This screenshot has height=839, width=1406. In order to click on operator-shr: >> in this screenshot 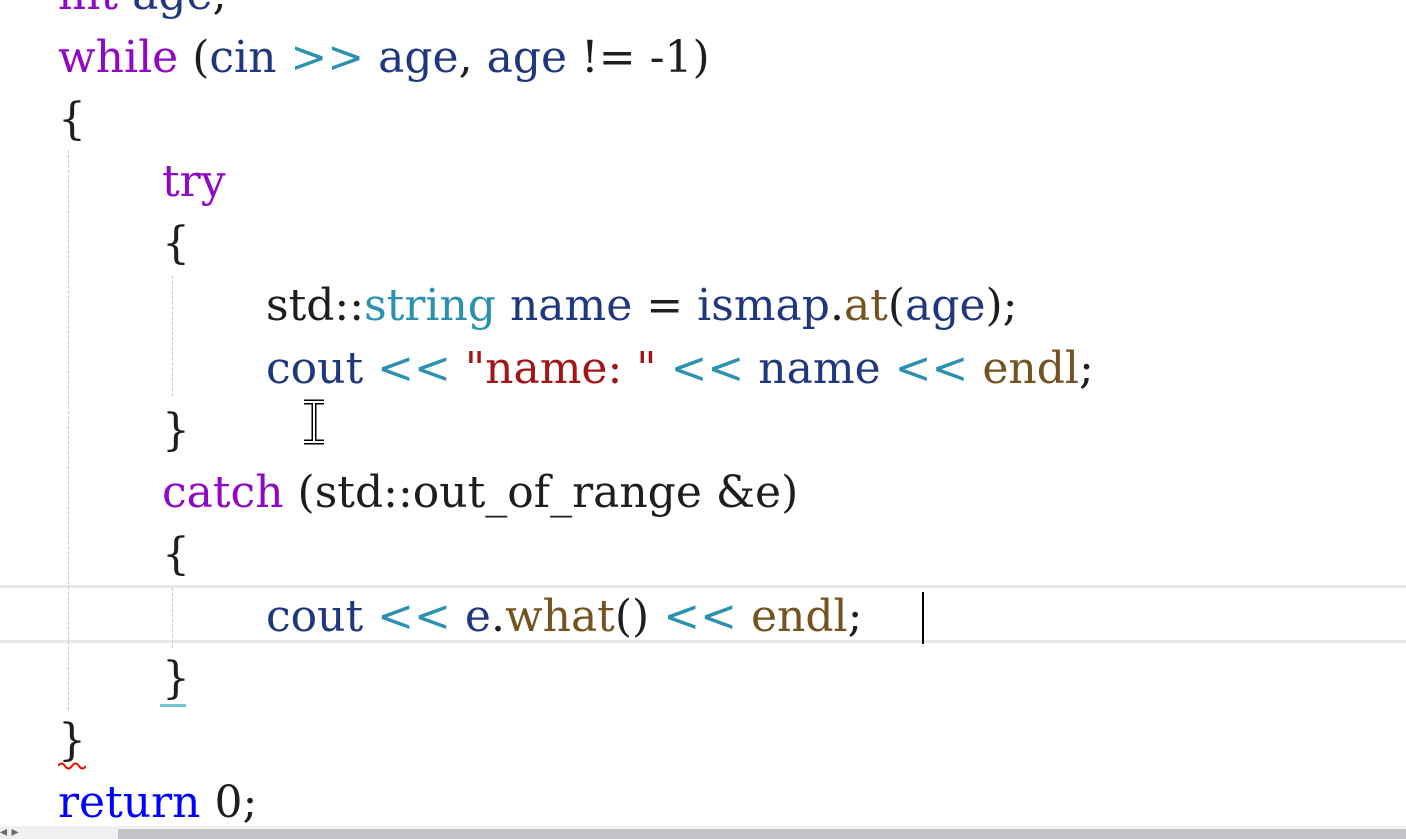, I will do `click(327, 57)`.